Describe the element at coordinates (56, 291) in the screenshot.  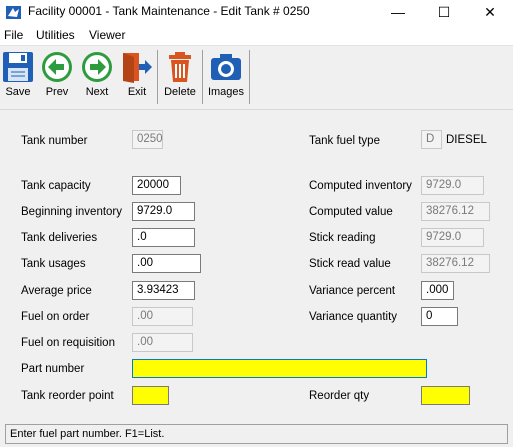
I see `average-price-label: Average price` at that location.